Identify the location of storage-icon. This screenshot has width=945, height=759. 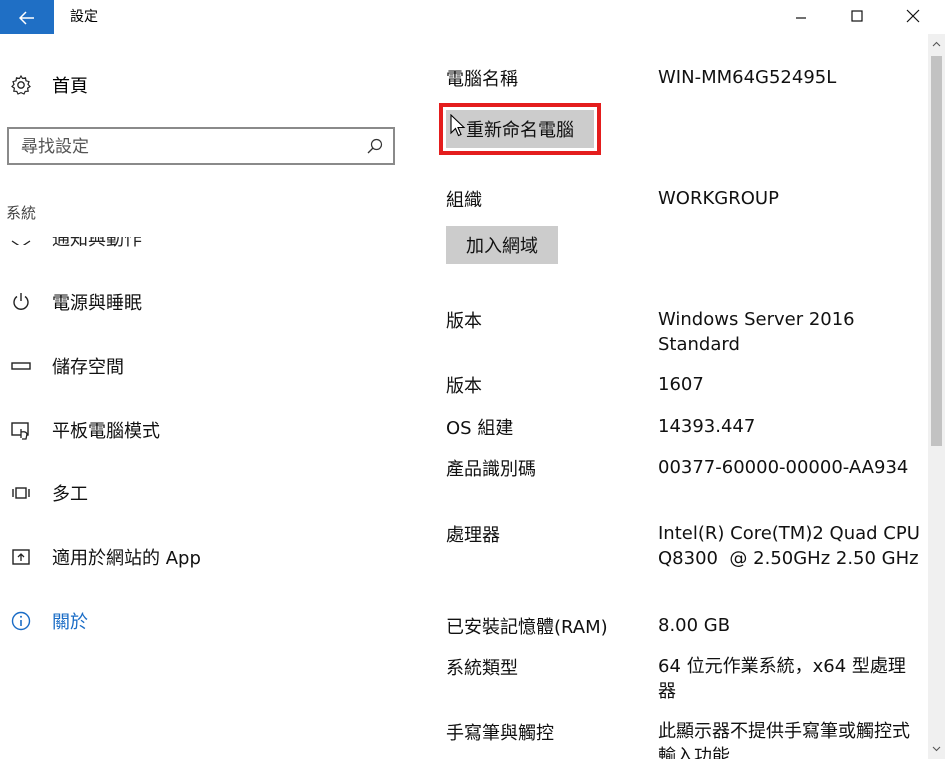
(21, 366).